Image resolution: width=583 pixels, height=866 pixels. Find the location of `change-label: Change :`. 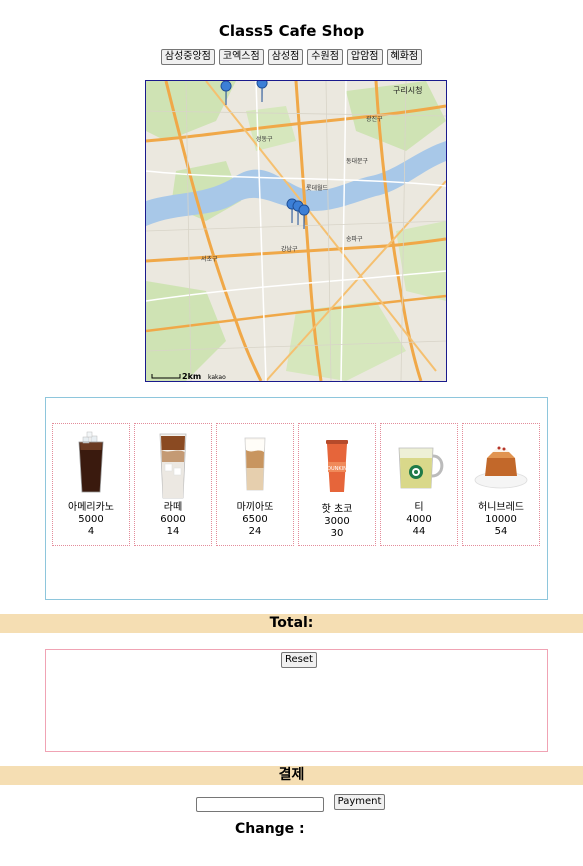

change-label: Change : is located at coordinates (270, 829).